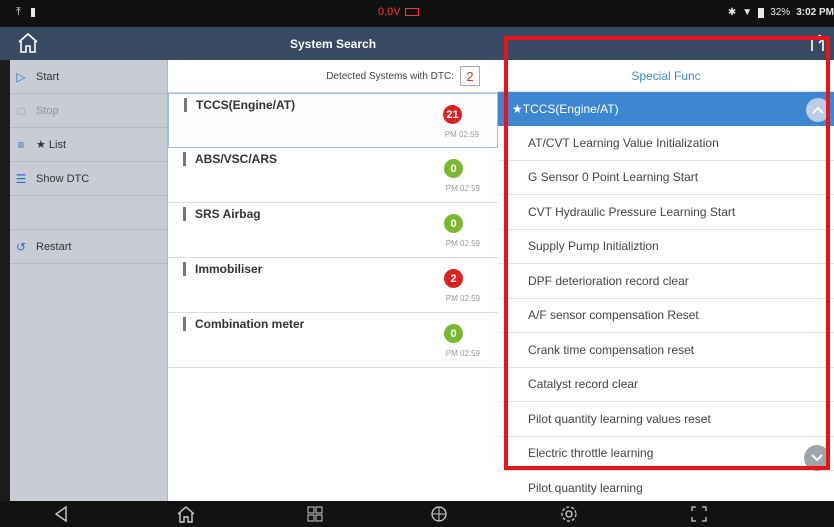  What do you see at coordinates (747, 12) in the screenshot?
I see `wifi-icon: ▼` at bounding box center [747, 12].